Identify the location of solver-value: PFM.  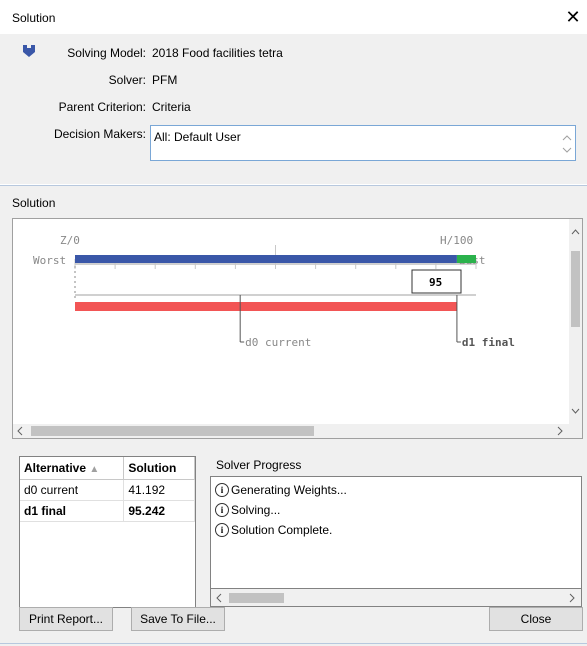
(165, 80).